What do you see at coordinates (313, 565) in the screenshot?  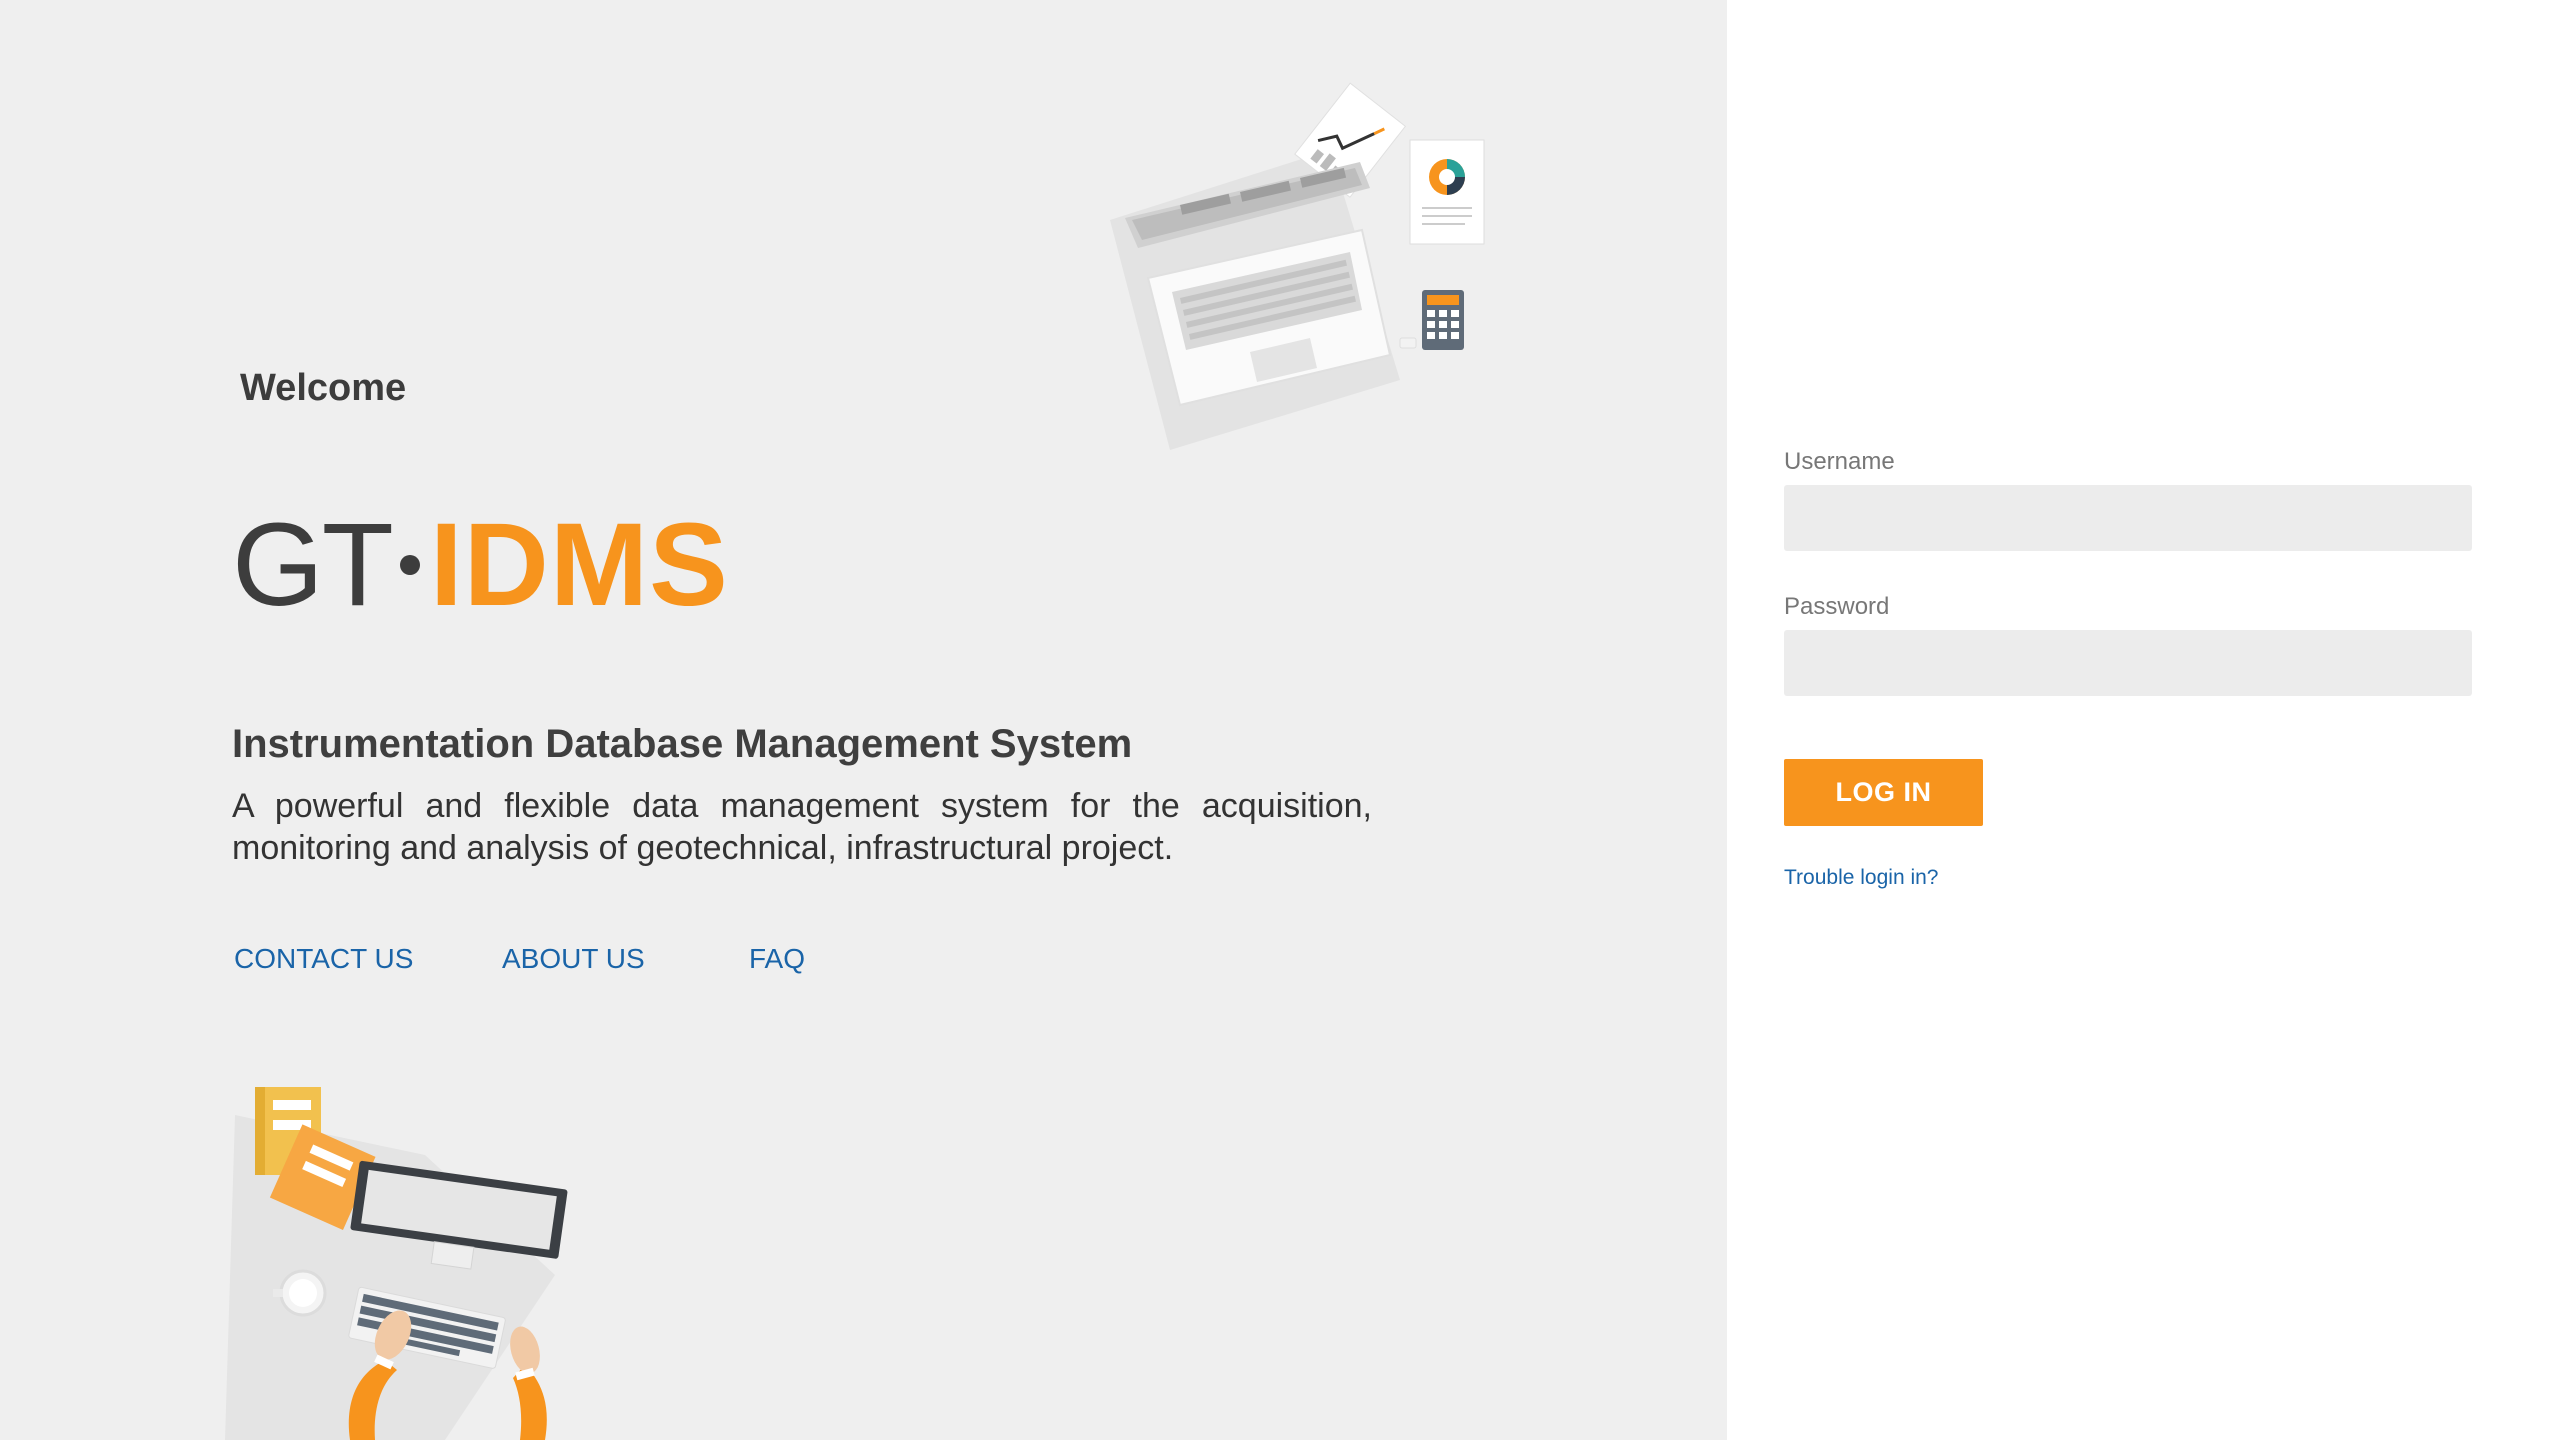 I see `logo-prefix: GT` at bounding box center [313, 565].